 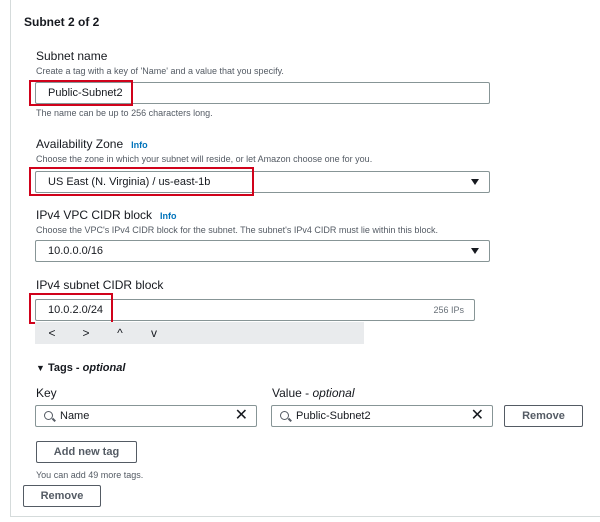 I want to click on vpc-cidr-select: 10.0.0.0/16, so click(x=262, y=251).